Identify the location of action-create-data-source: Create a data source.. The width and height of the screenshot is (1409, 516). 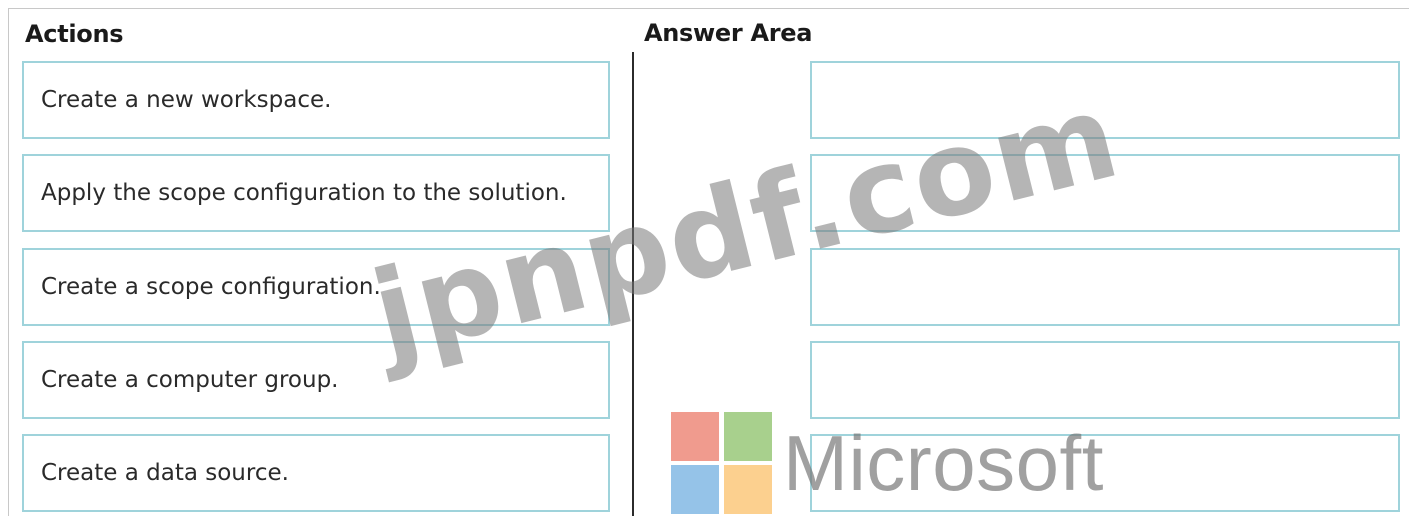
(316, 473).